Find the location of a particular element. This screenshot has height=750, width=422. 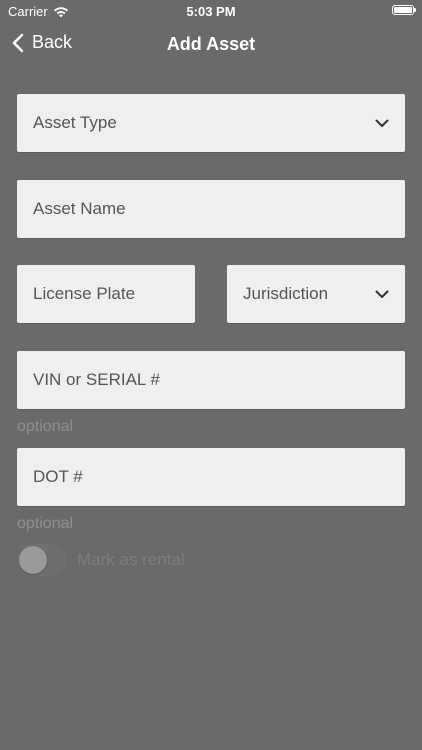

license-plate-placeholder: License Plate is located at coordinates (84, 293).